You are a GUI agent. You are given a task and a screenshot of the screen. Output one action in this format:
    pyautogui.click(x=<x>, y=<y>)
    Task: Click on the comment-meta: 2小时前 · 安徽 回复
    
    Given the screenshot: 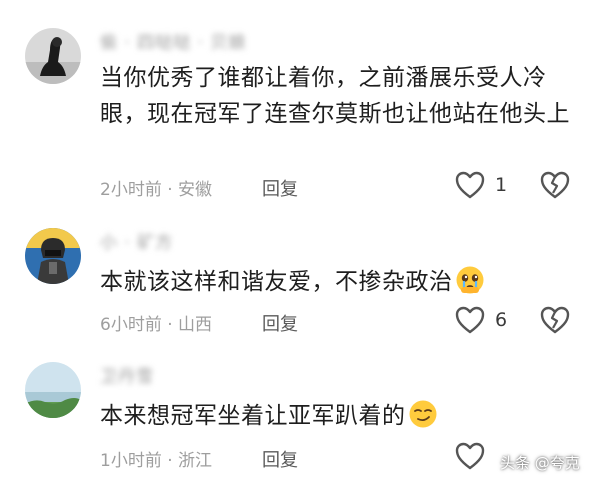 What is the action you would take?
    pyautogui.click(x=199, y=187)
    